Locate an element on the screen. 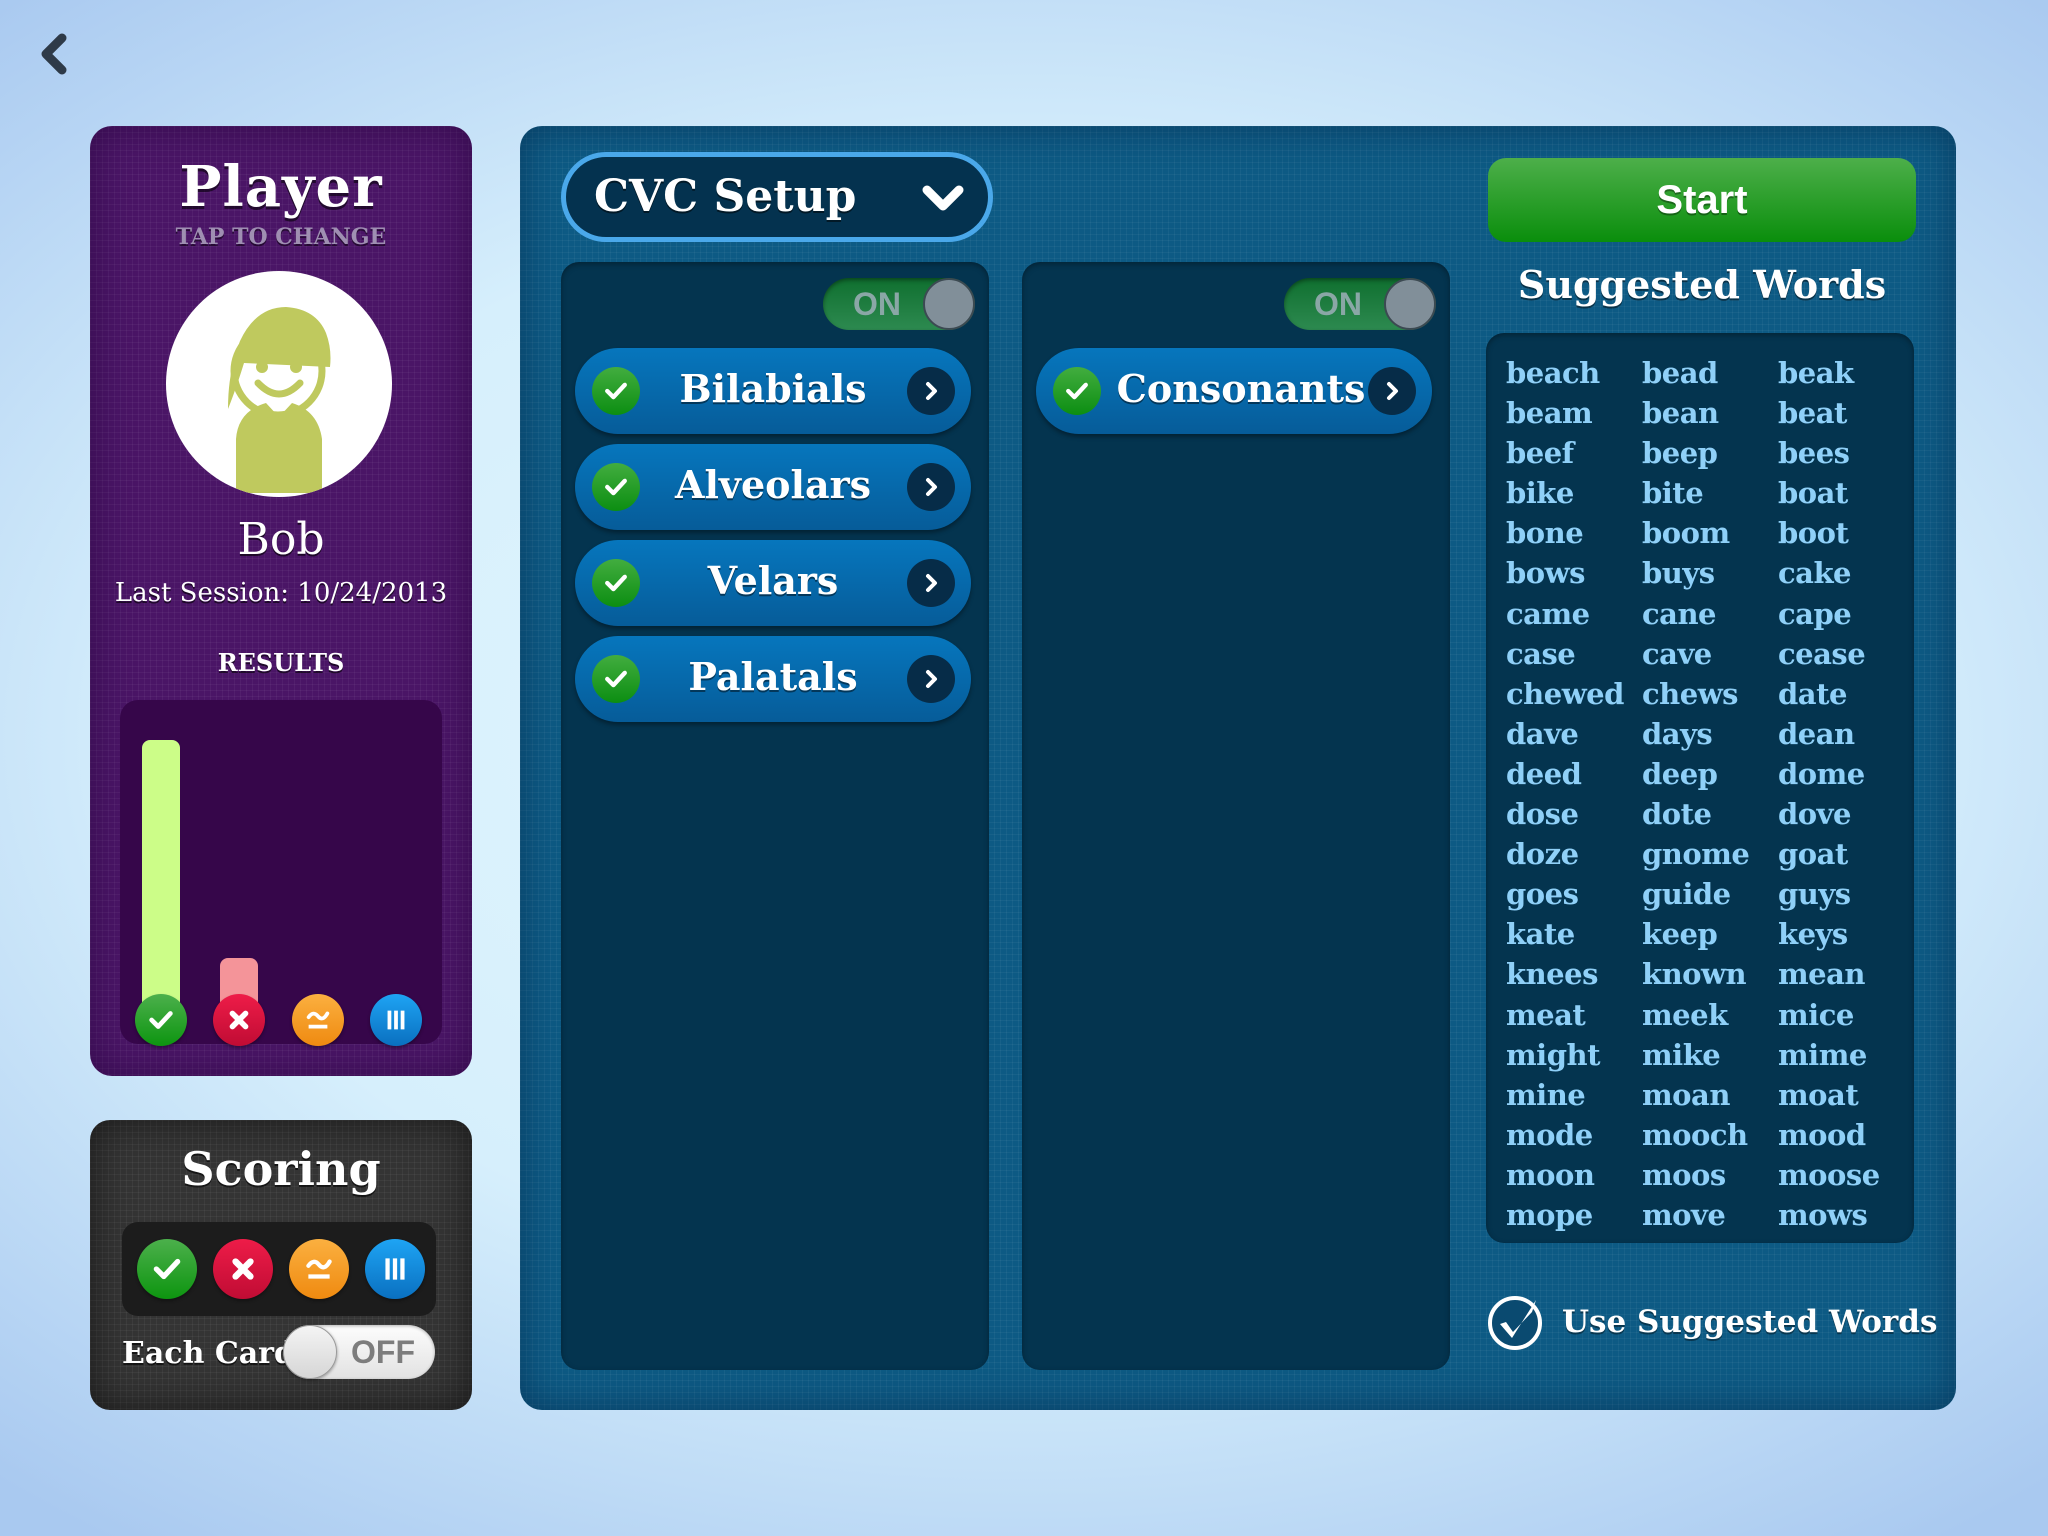  suggested-word: beam is located at coordinates (1549, 413).